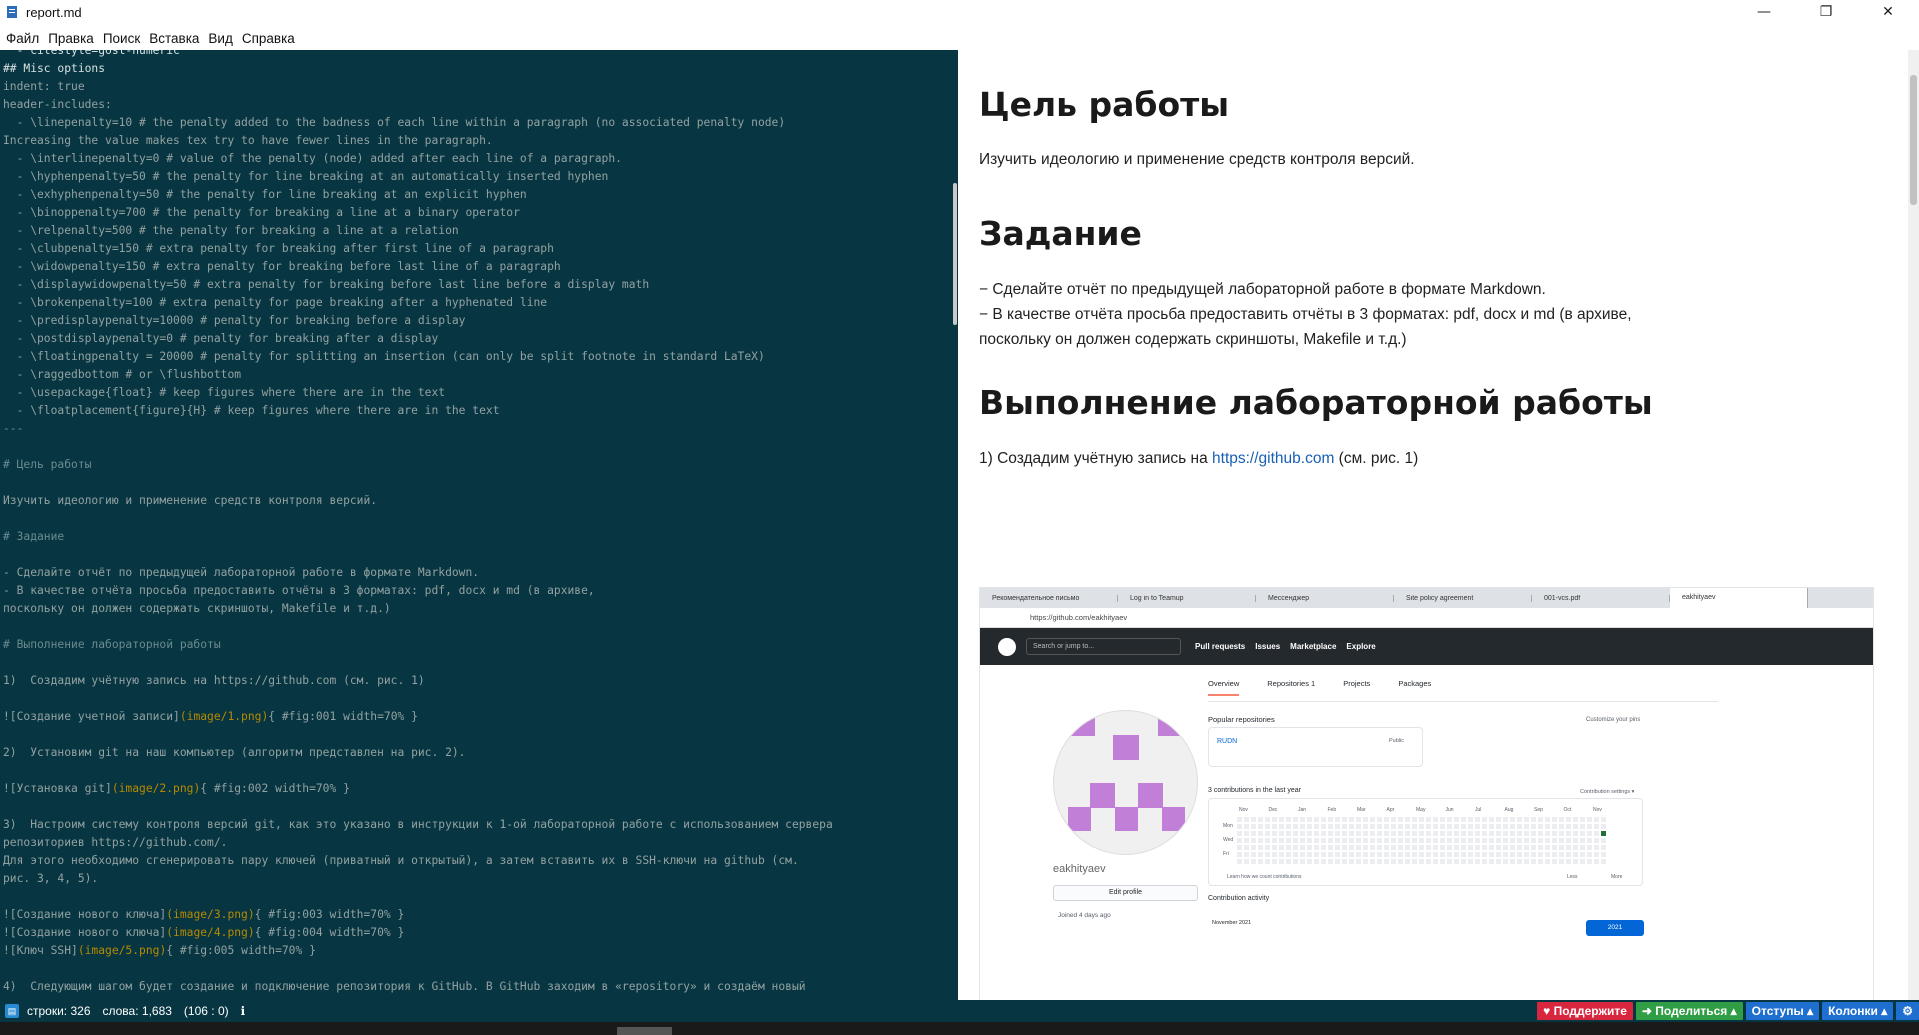  What do you see at coordinates (222, 38) in the screenshot?
I see `menu-view: Вид` at bounding box center [222, 38].